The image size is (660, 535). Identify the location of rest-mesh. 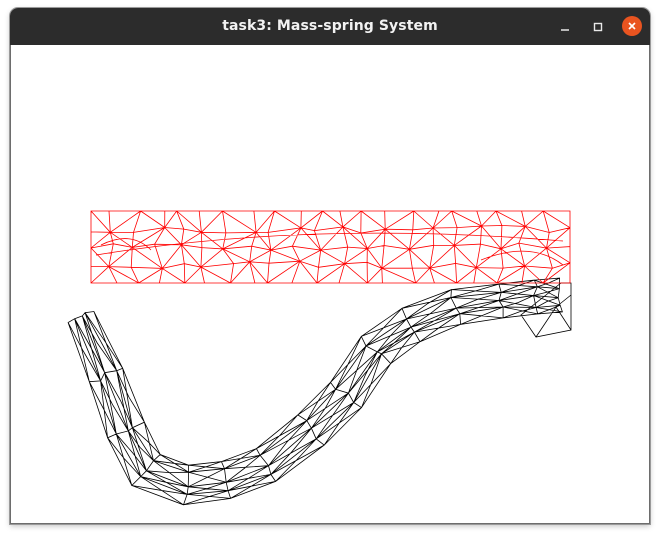
(330, 247).